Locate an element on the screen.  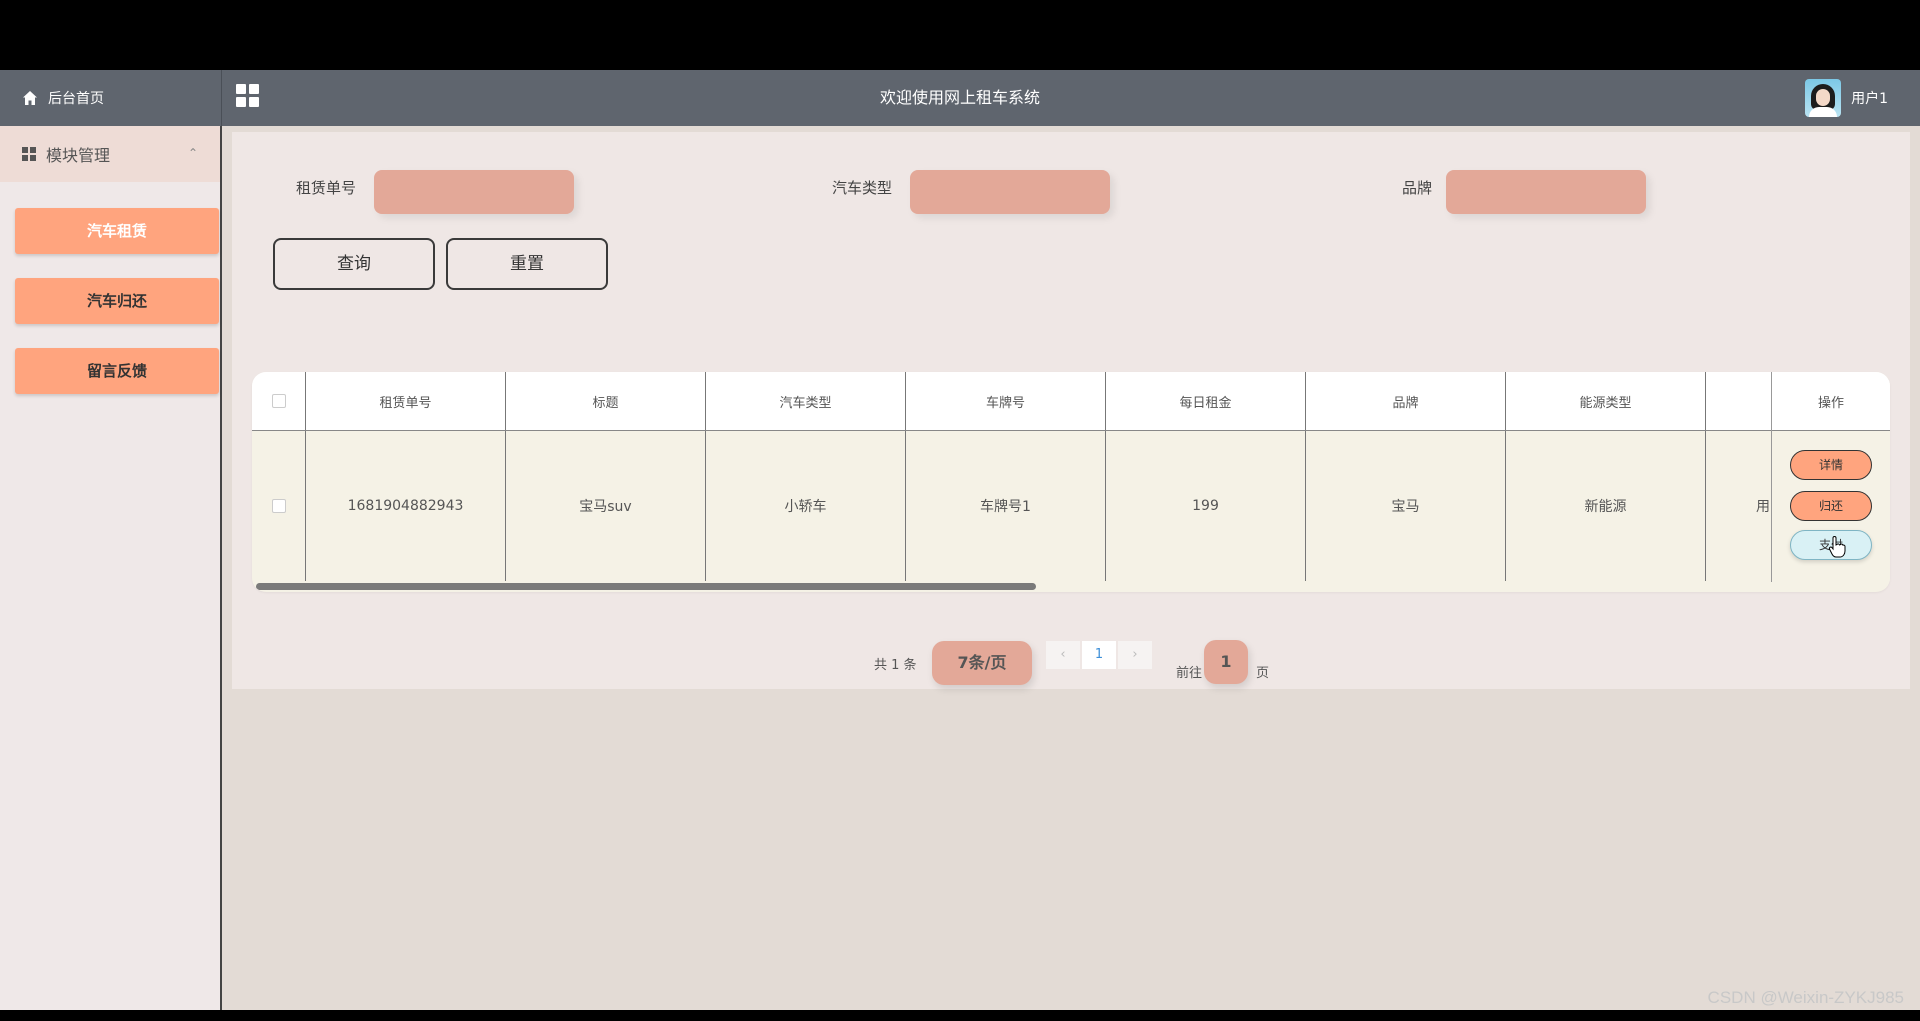
cell-daily-rent: 199 is located at coordinates (1206, 506).